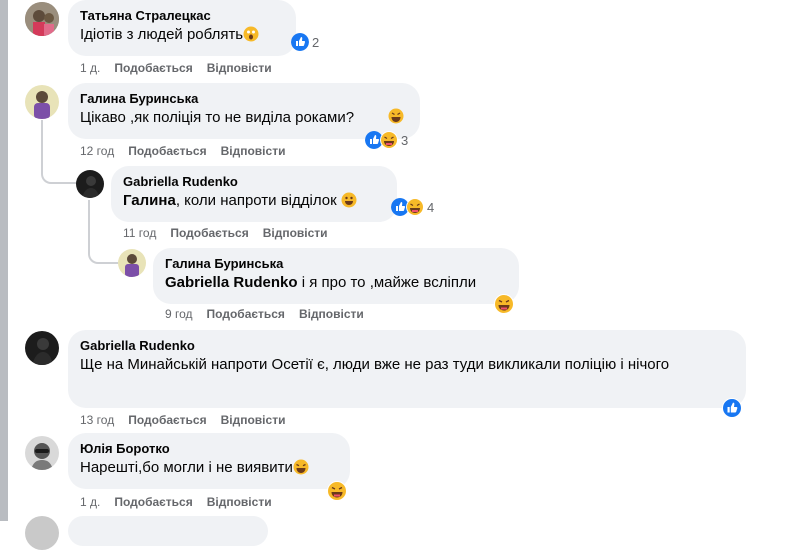  Describe the element at coordinates (396, 116) in the screenshot. I see `haha-emoji-icon` at that location.